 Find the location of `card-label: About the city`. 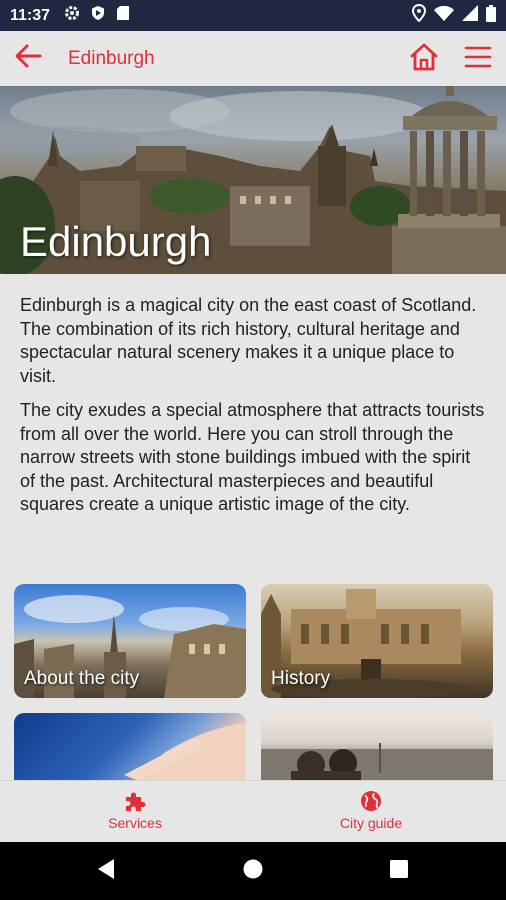

card-label: About the city is located at coordinates (82, 678).